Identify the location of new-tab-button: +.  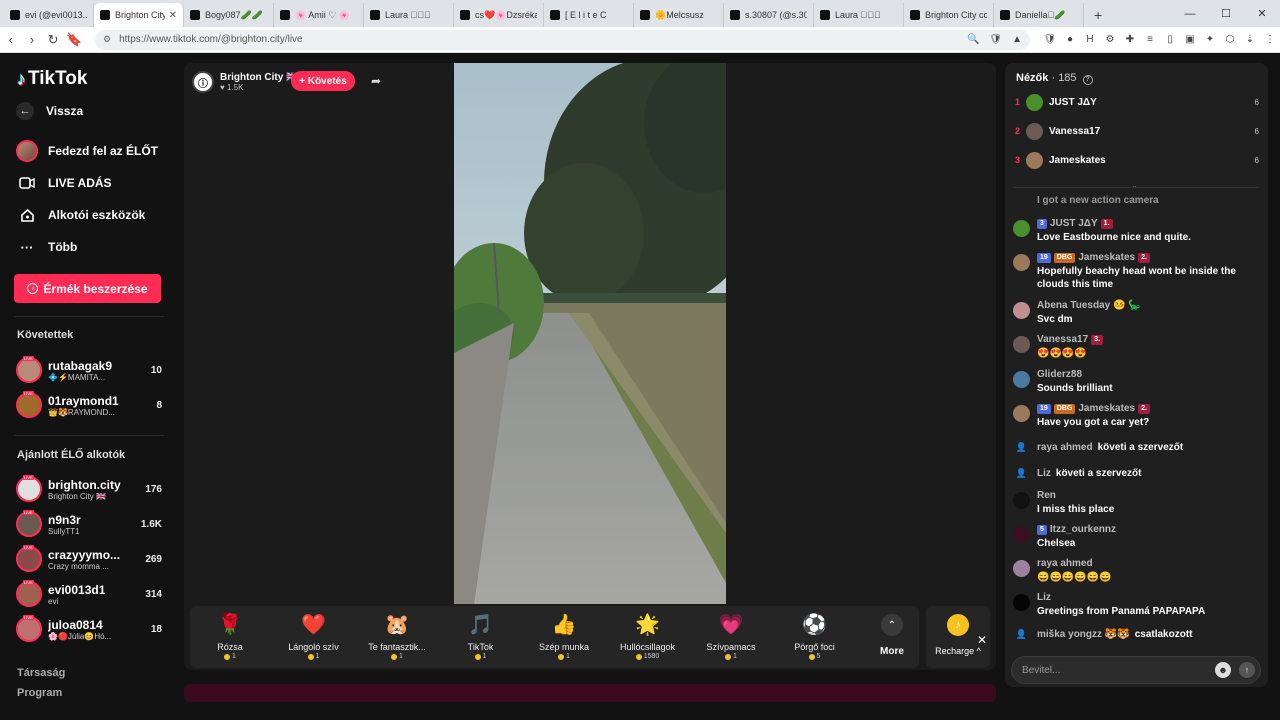
(1098, 17).